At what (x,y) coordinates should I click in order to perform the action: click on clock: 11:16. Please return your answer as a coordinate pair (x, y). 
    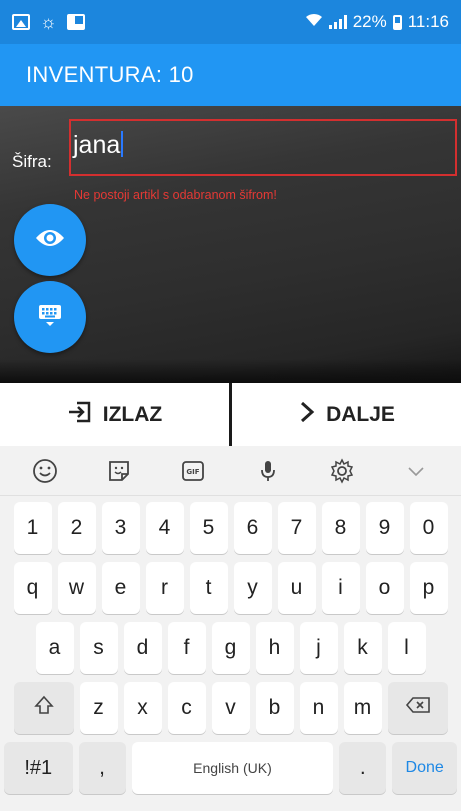
    Looking at the image, I should click on (428, 21).